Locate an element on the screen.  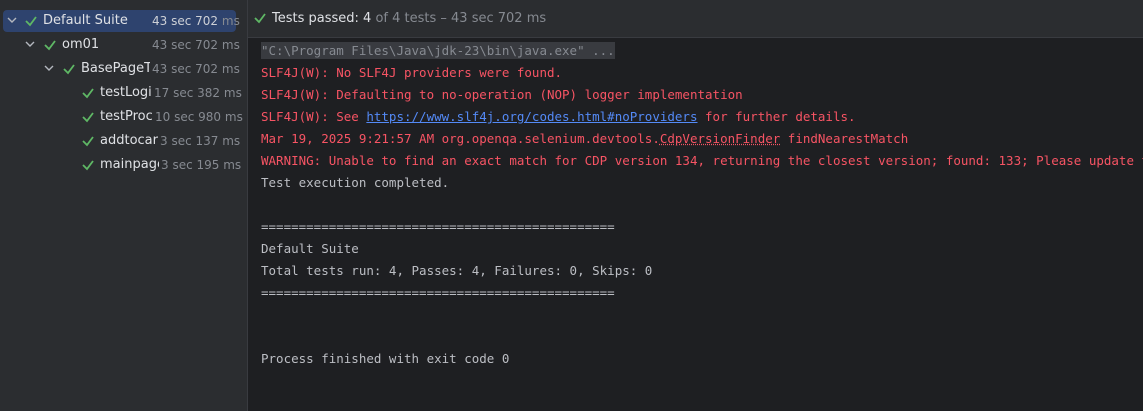
console-line: Process finished with exit code 0 is located at coordinates (385, 358).